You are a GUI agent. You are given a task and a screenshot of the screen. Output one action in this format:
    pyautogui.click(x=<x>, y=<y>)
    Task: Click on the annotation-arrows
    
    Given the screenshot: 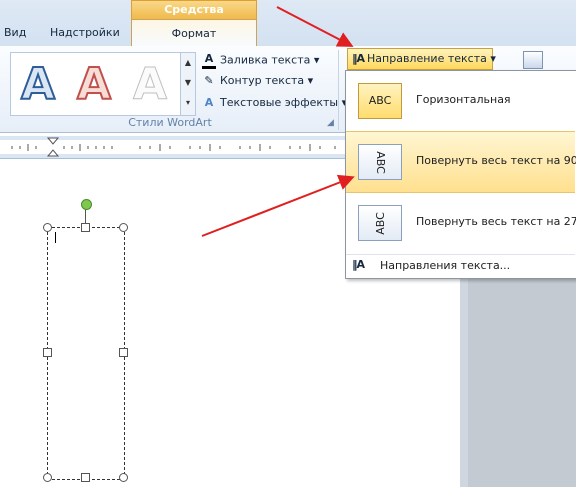 What is the action you would take?
    pyautogui.click(x=278, y=121)
    